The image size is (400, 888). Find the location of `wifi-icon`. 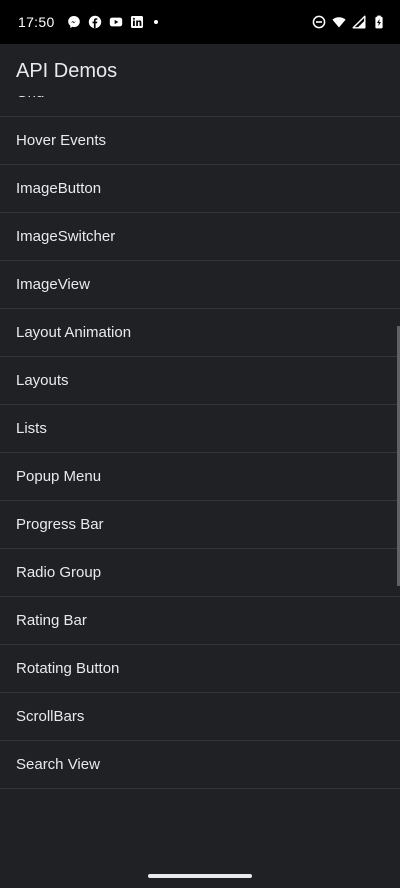

wifi-icon is located at coordinates (339, 22).